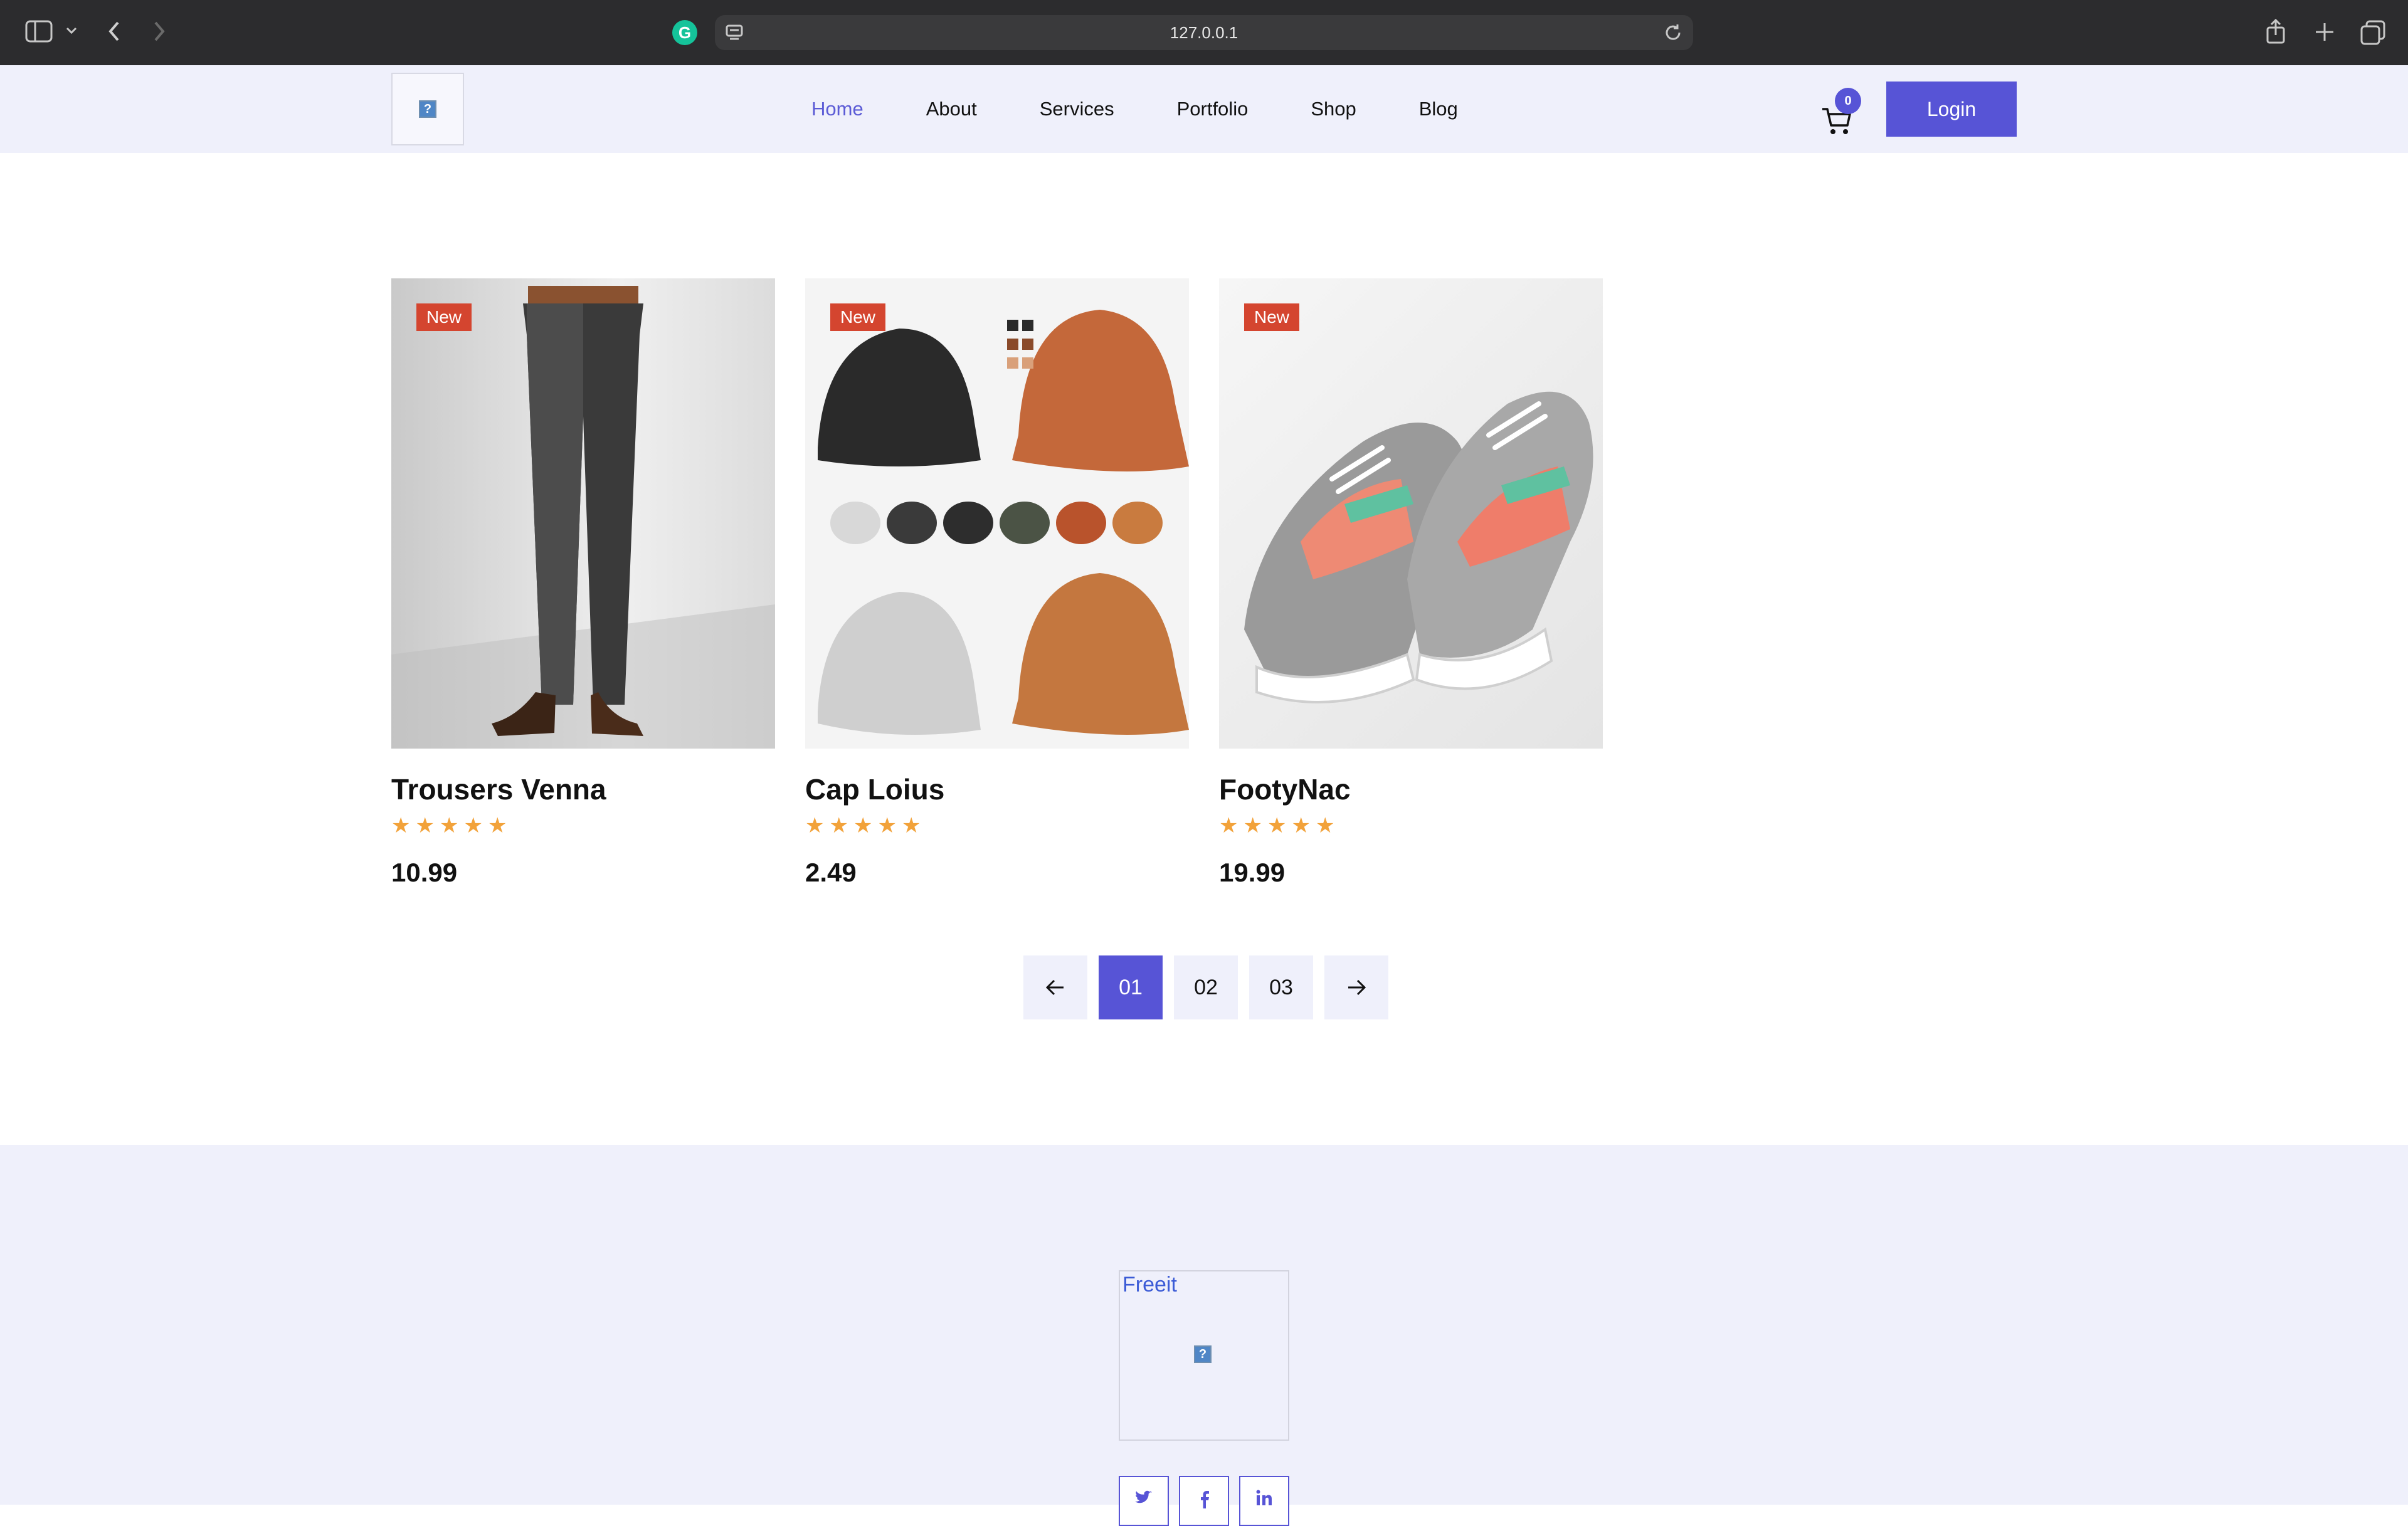 The width and height of the screenshot is (2408, 1526). I want to click on nav-portfolio: Portfolio, so click(1213, 109).